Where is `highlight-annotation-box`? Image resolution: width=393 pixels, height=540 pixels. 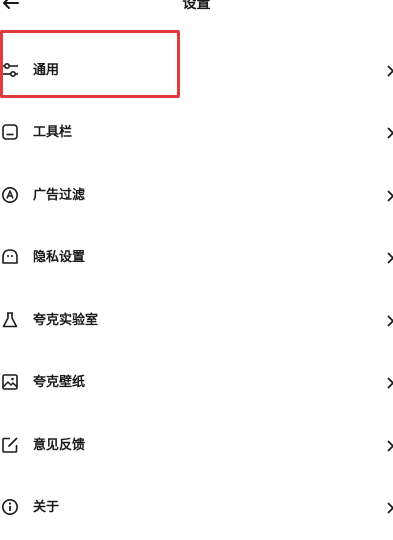 highlight-annotation-box is located at coordinates (90, 64).